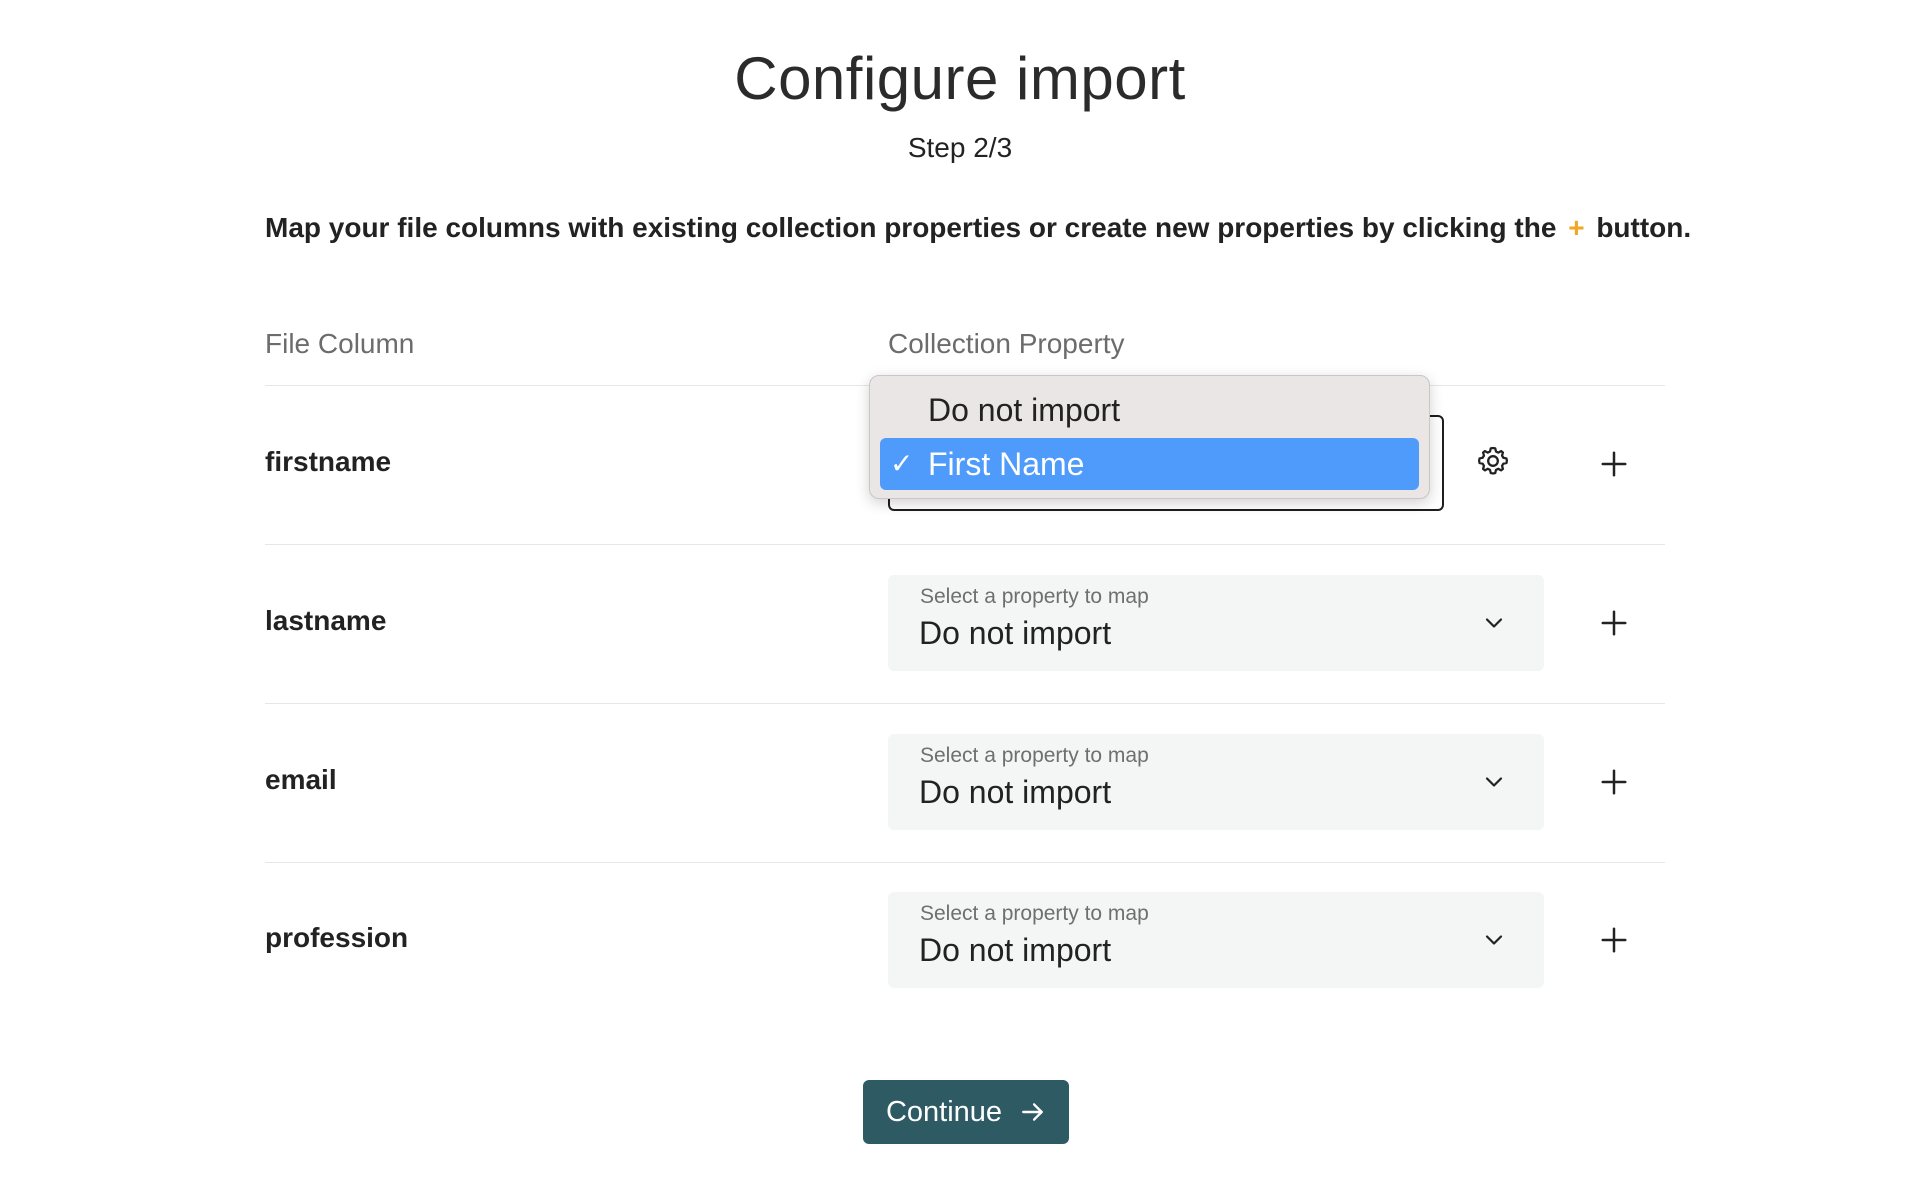 The height and width of the screenshot is (1179, 1920). Describe the element at coordinates (960, 147) in the screenshot. I see `step-indicator: Step 2/3` at that location.